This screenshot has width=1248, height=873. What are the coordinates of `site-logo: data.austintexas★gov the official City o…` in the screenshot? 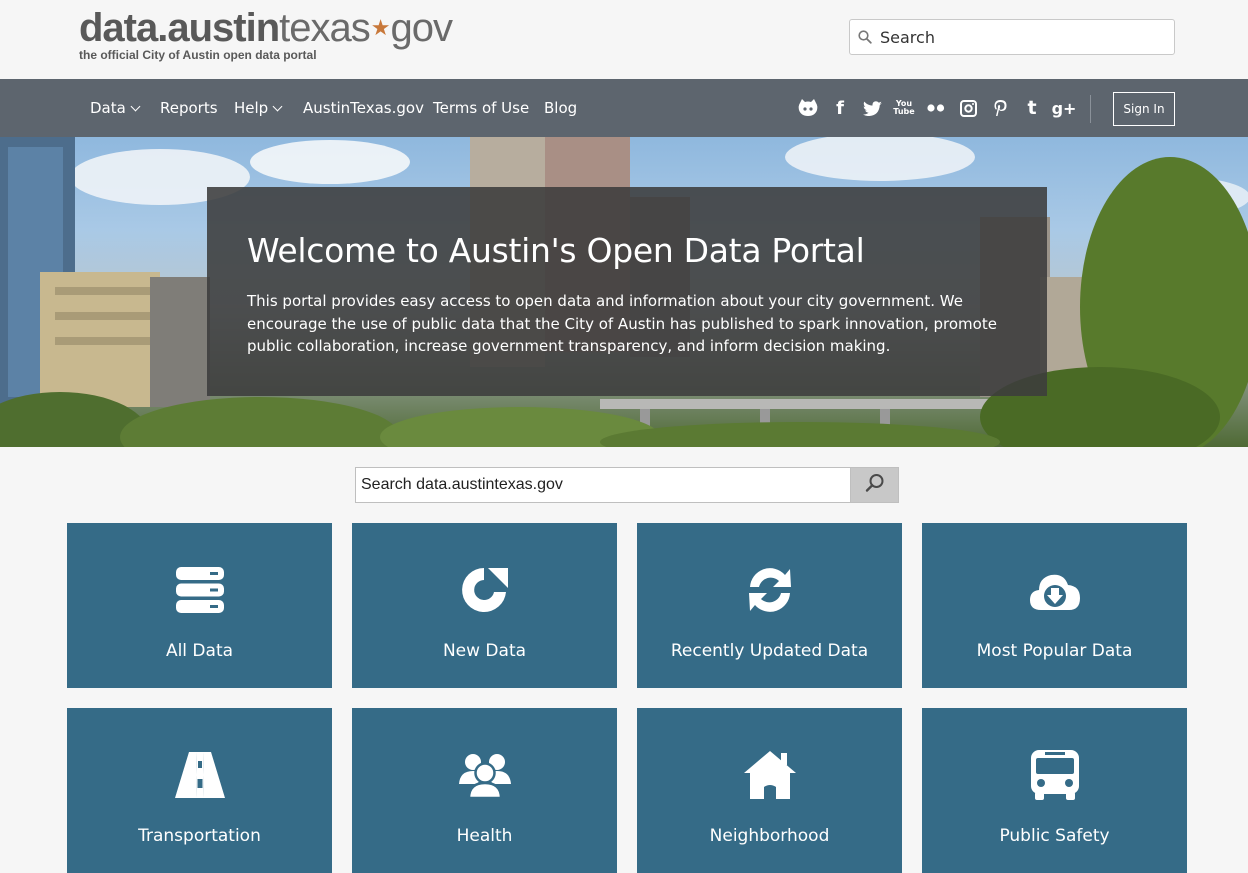 It's located at (266, 34).